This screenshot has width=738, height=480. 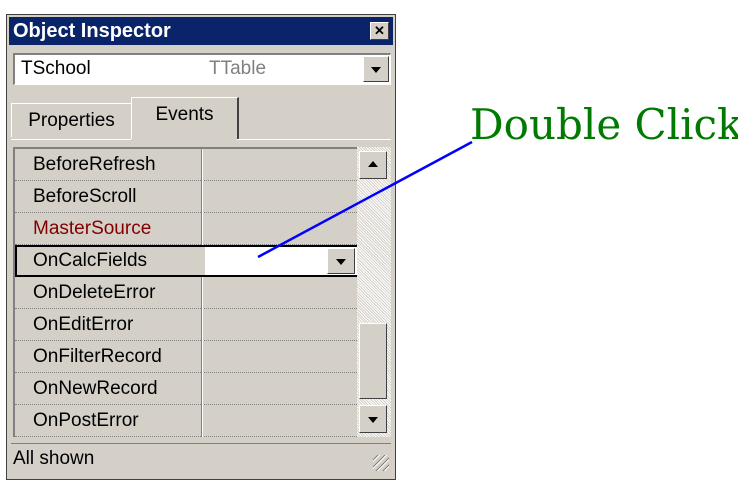 What do you see at coordinates (186, 389) in the screenshot?
I see `event-row-onnewrecord: OnNewRecord` at bounding box center [186, 389].